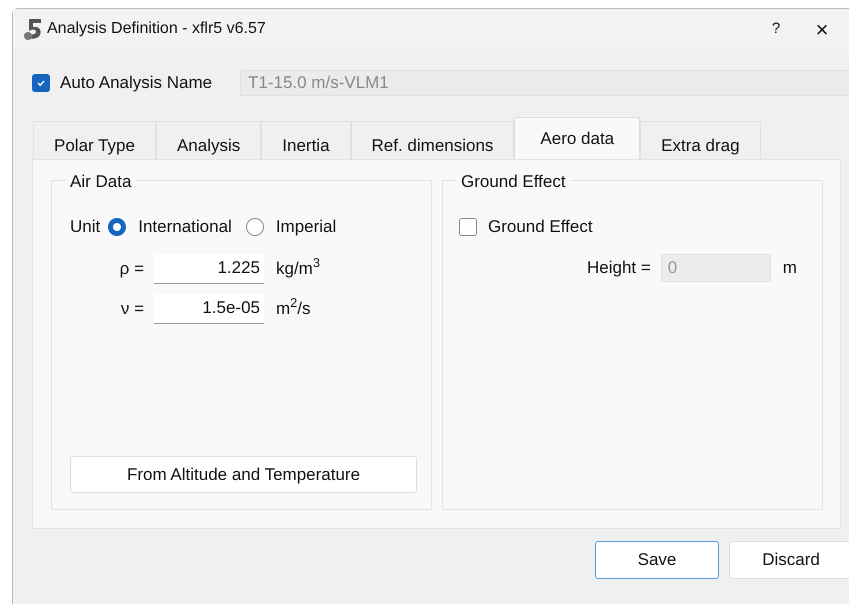  Describe the element at coordinates (657, 560) in the screenshot. I see `dialog-button: Save` at that location.